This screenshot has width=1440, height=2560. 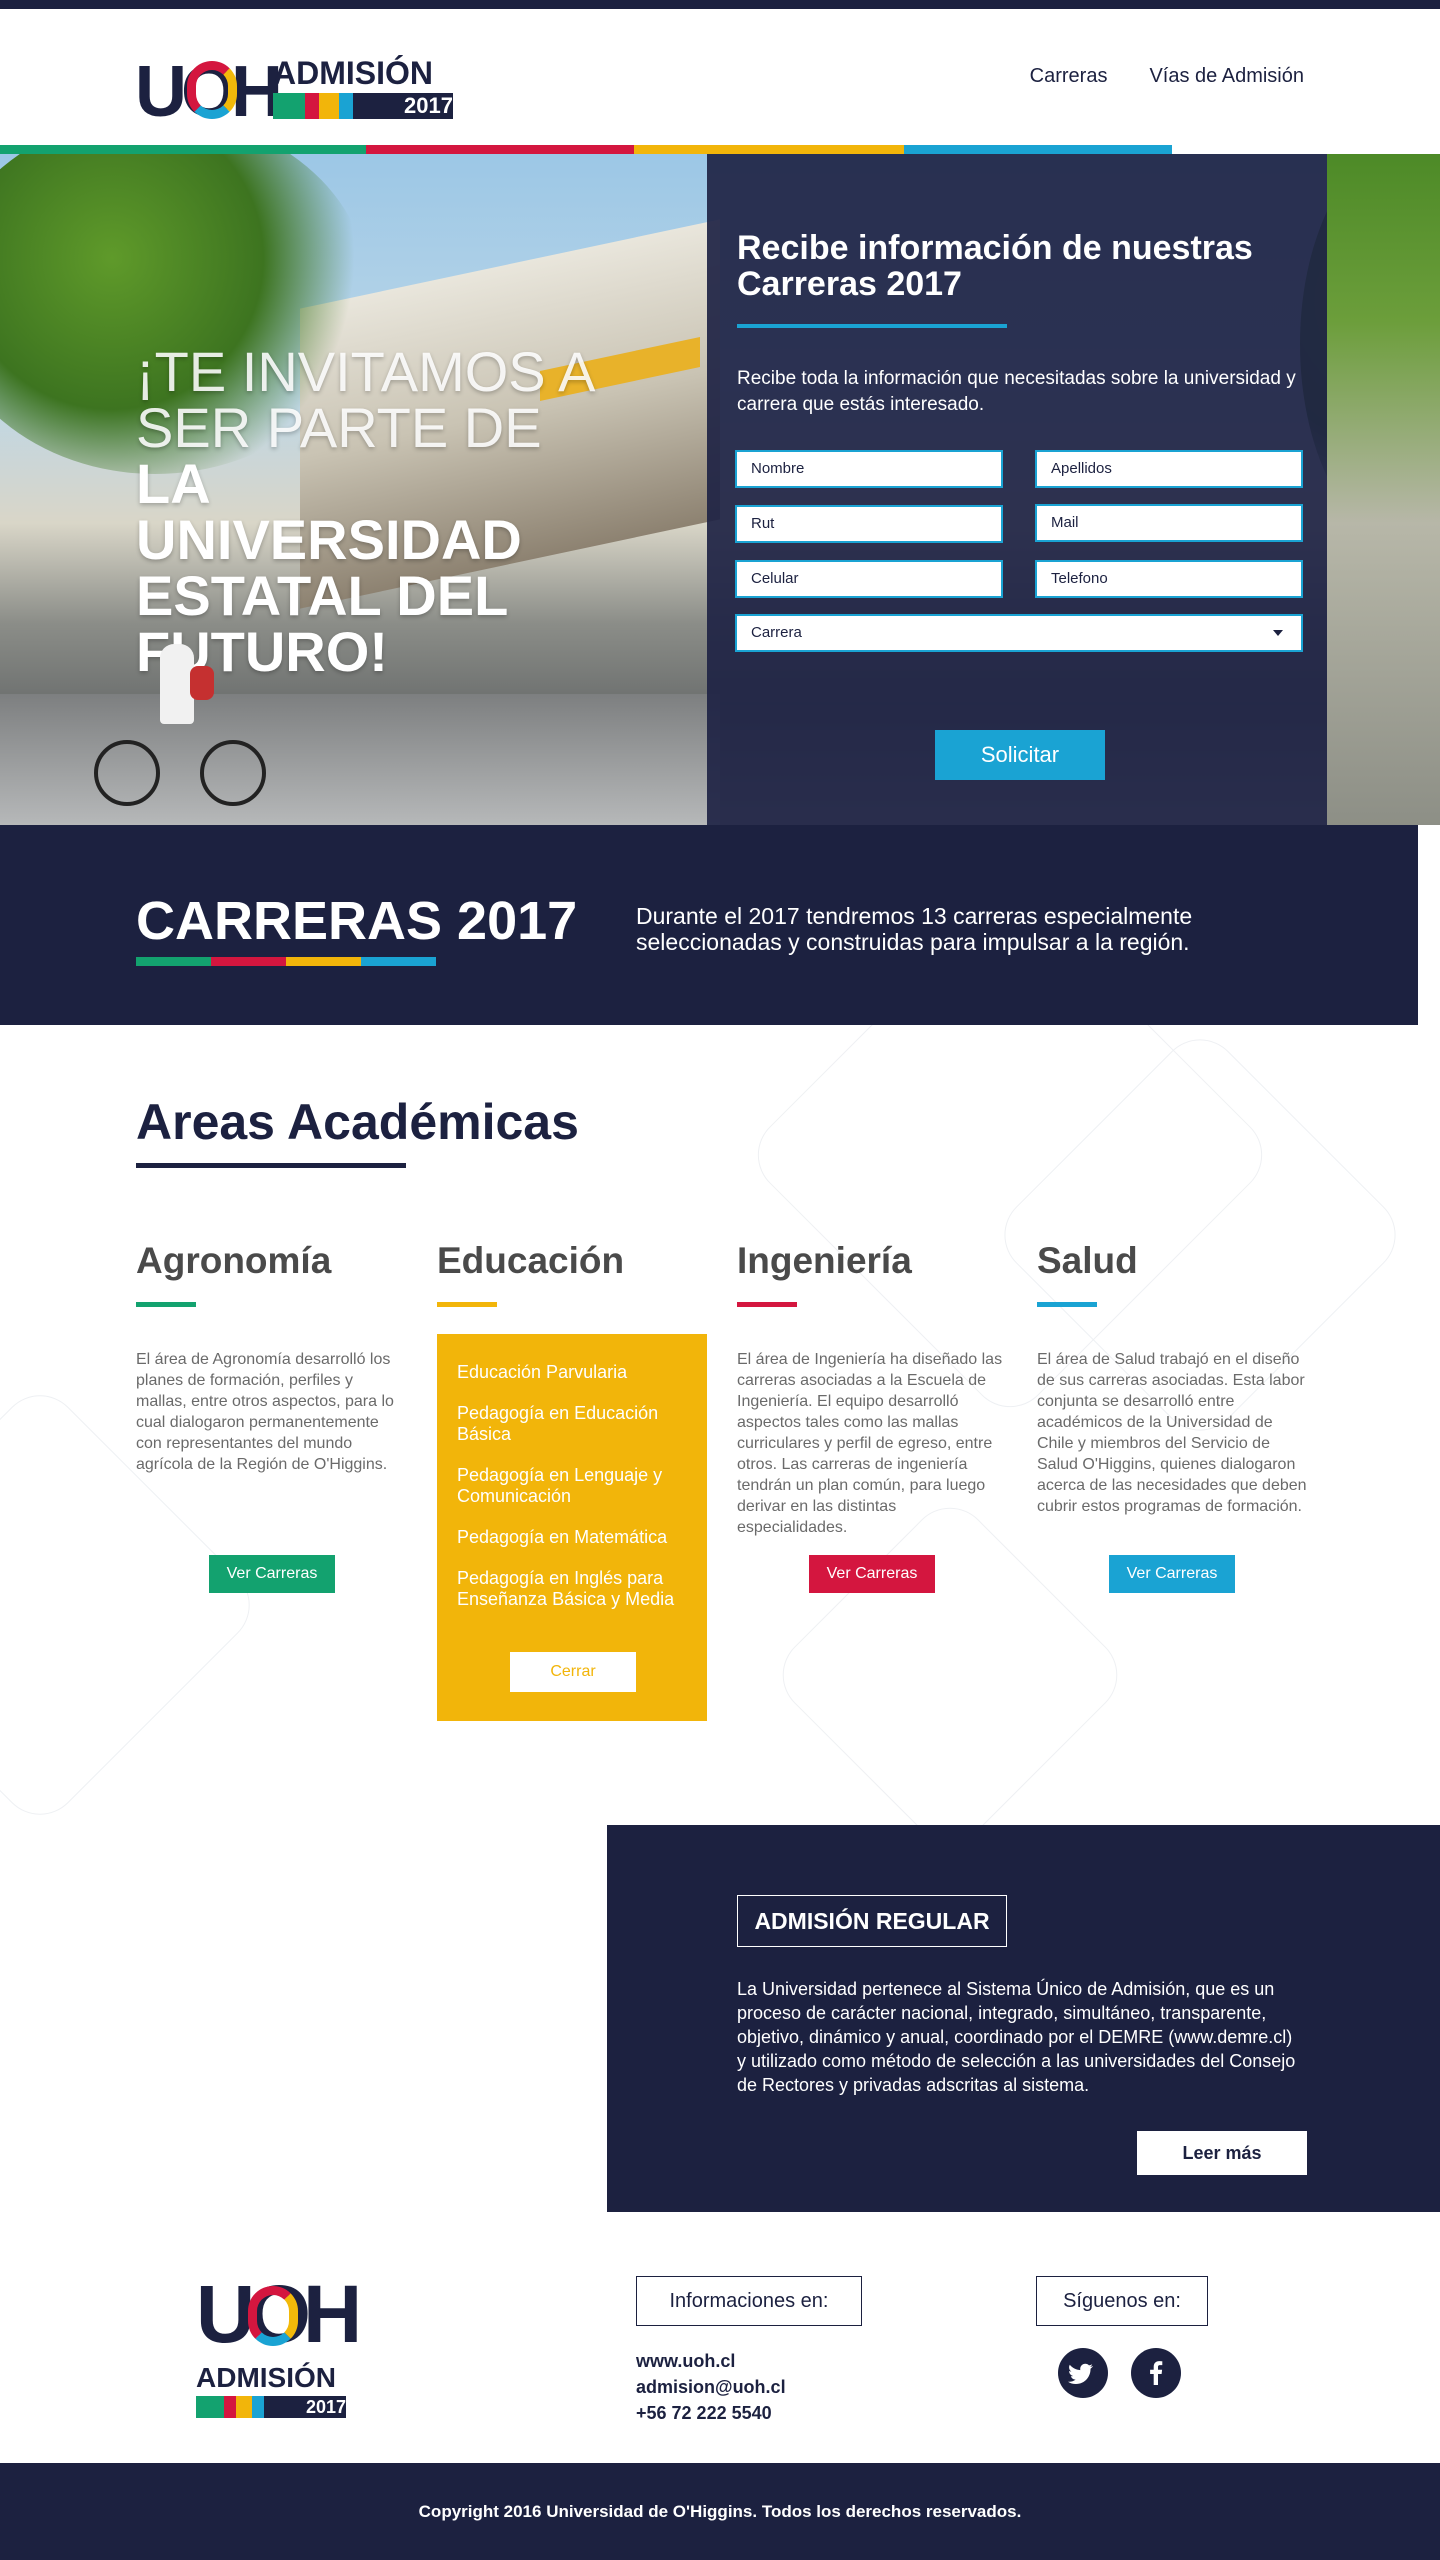 What do you see at coordinates (1069, 76) in the screenshot?
I see `nav-carreras: Carreras` at bounding box center [1069, 76].